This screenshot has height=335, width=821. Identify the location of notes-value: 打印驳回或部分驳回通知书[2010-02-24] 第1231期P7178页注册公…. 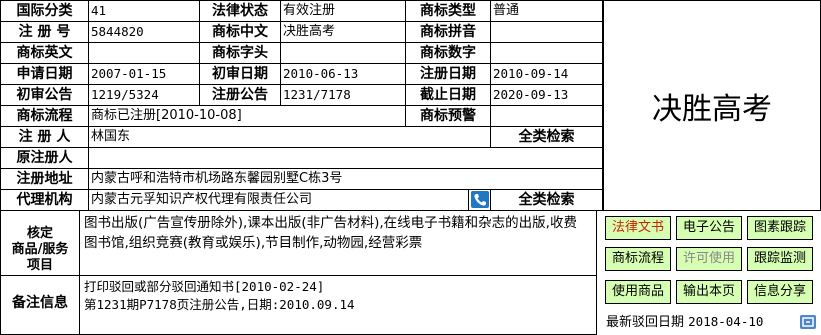
(338, 305).